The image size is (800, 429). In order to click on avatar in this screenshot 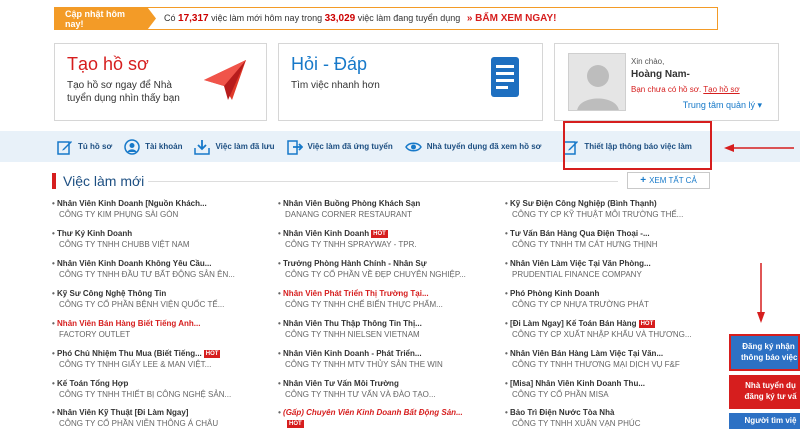, I will do `click(597, 82)`.